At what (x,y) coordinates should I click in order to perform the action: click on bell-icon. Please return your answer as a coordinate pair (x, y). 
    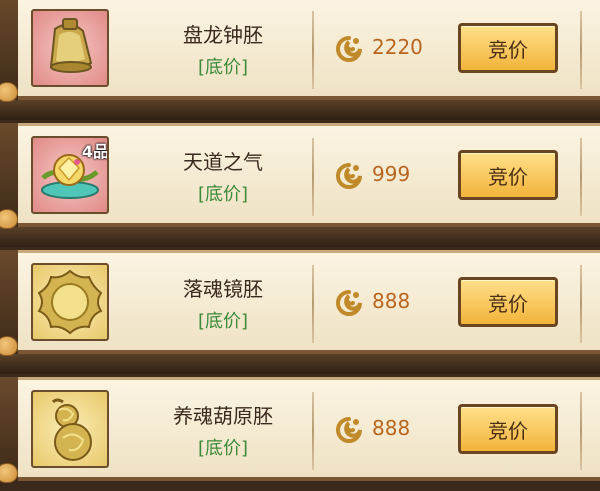
    Looking at the image, I should click on (71, 45).